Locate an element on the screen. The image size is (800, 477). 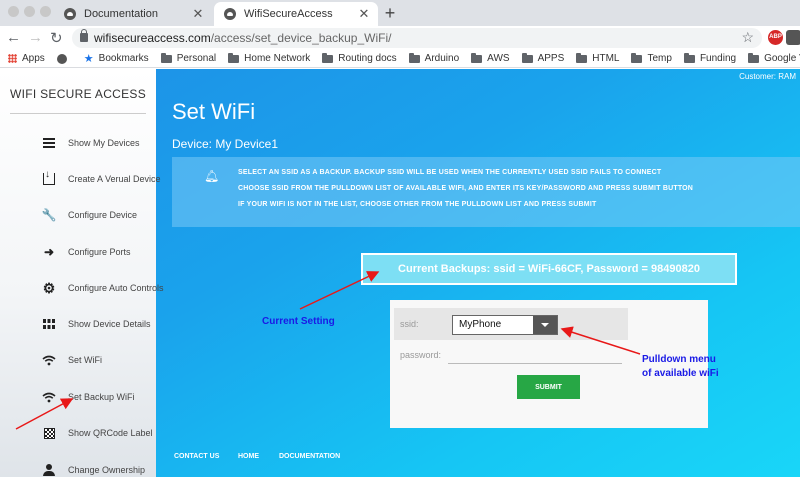
footer-link-contact-us: CONTACT US is located at coordinates (196, 456).